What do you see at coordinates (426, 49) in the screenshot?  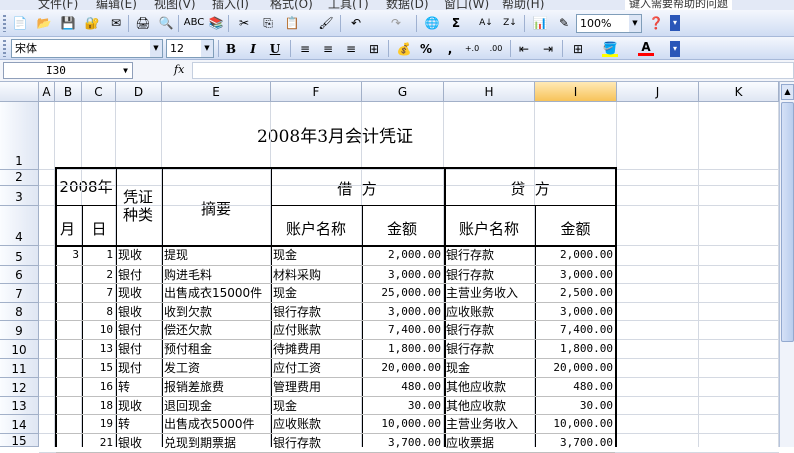 I see `percent-button: %` at bounding box center [426, 49].